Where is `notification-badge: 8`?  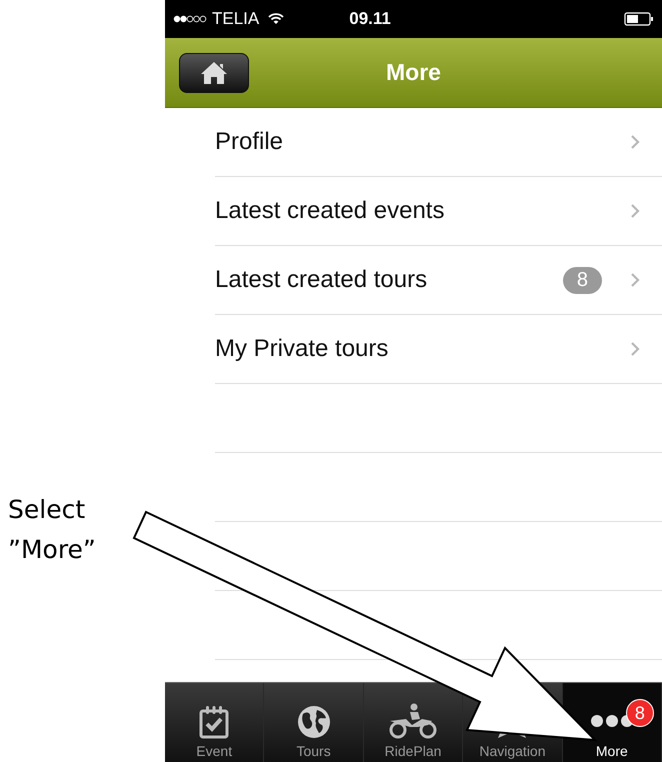 notification-badge: 8 is located at coordinates (640, 713).